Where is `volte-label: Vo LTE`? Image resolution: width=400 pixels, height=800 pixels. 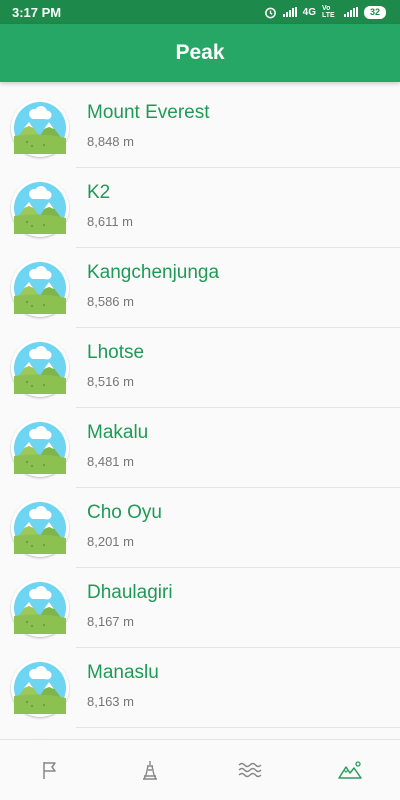
volte-label: Vo LTE is located at coordinates (328, 12).